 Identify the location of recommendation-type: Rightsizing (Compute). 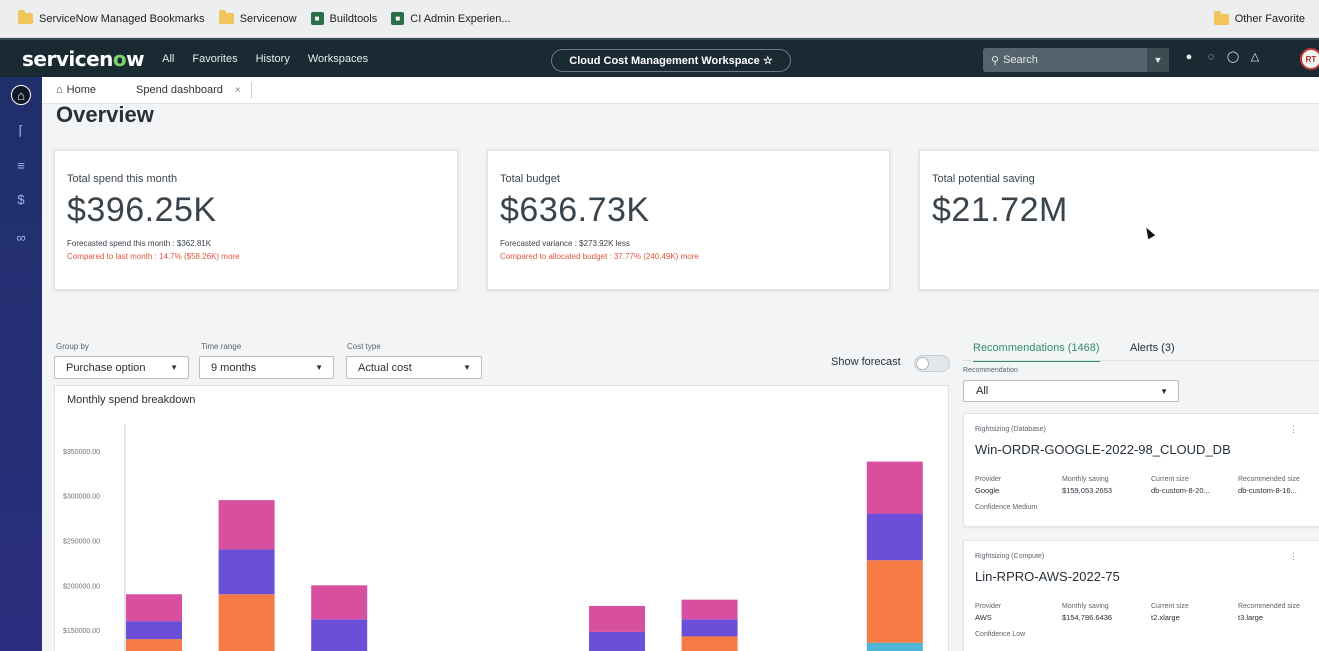
(1010, 556).